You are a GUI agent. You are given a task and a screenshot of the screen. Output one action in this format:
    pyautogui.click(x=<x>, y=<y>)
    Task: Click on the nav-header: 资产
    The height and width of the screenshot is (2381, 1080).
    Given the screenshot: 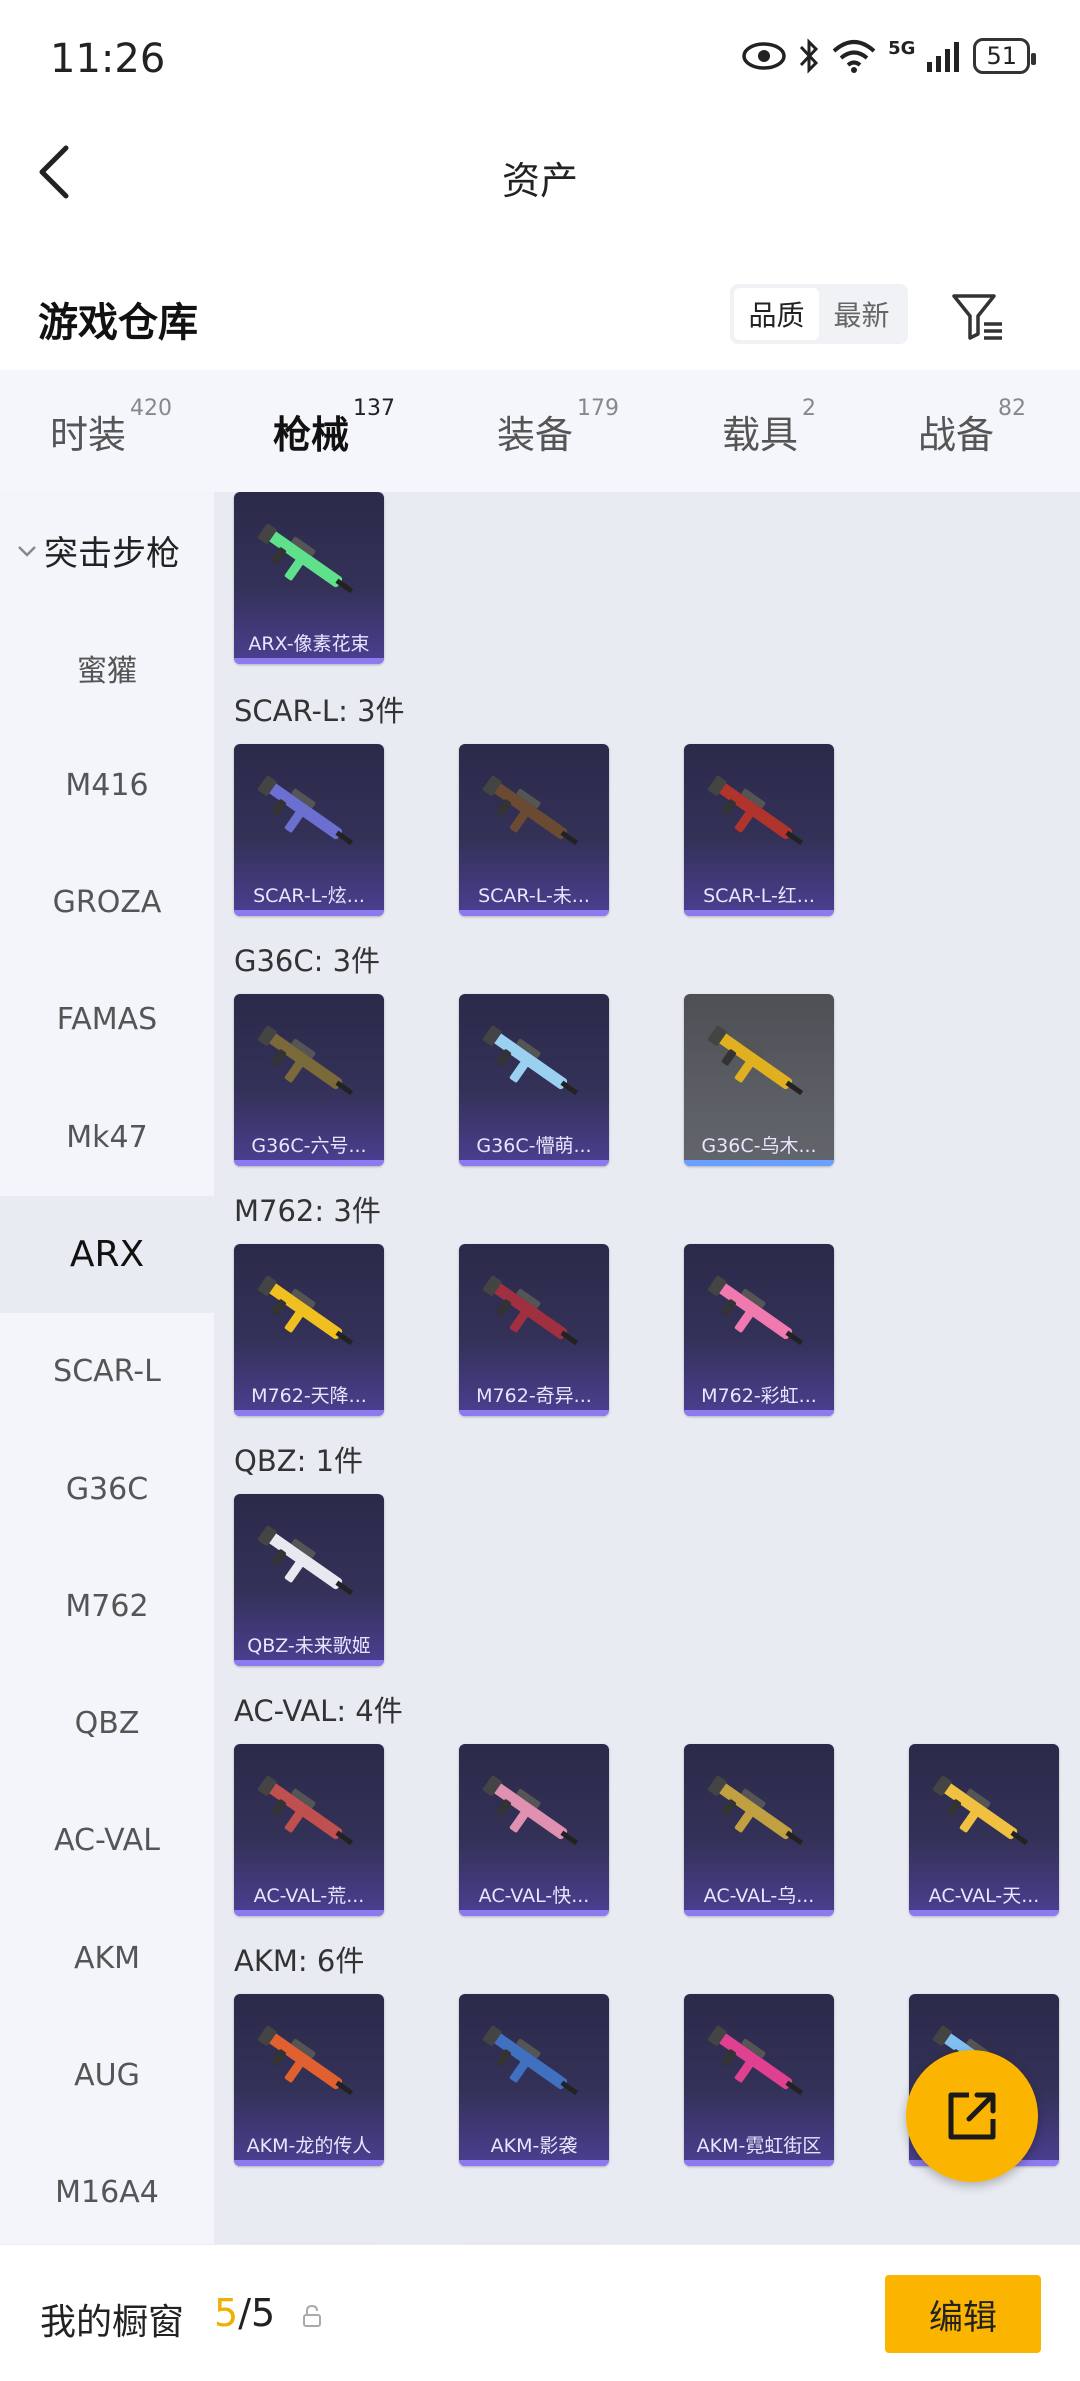 What is the action you would take?
    pyautogui.click(x=540, y=175)
    